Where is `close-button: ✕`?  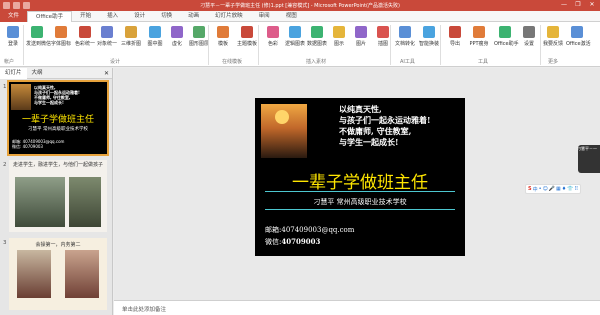
close-button: ✕ is located at coordinates (592, 5).